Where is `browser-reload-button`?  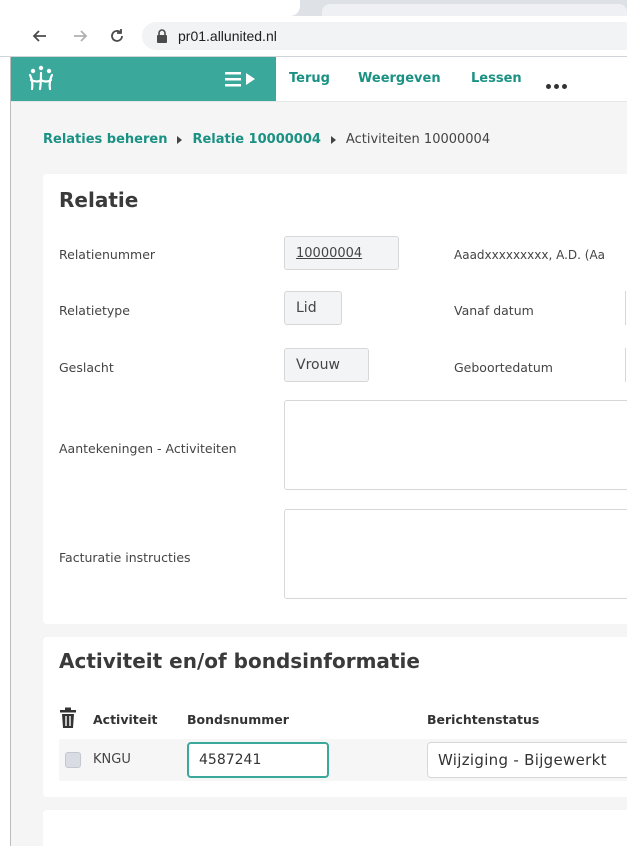 browser-reload-button is located at coordinates (117, 36).